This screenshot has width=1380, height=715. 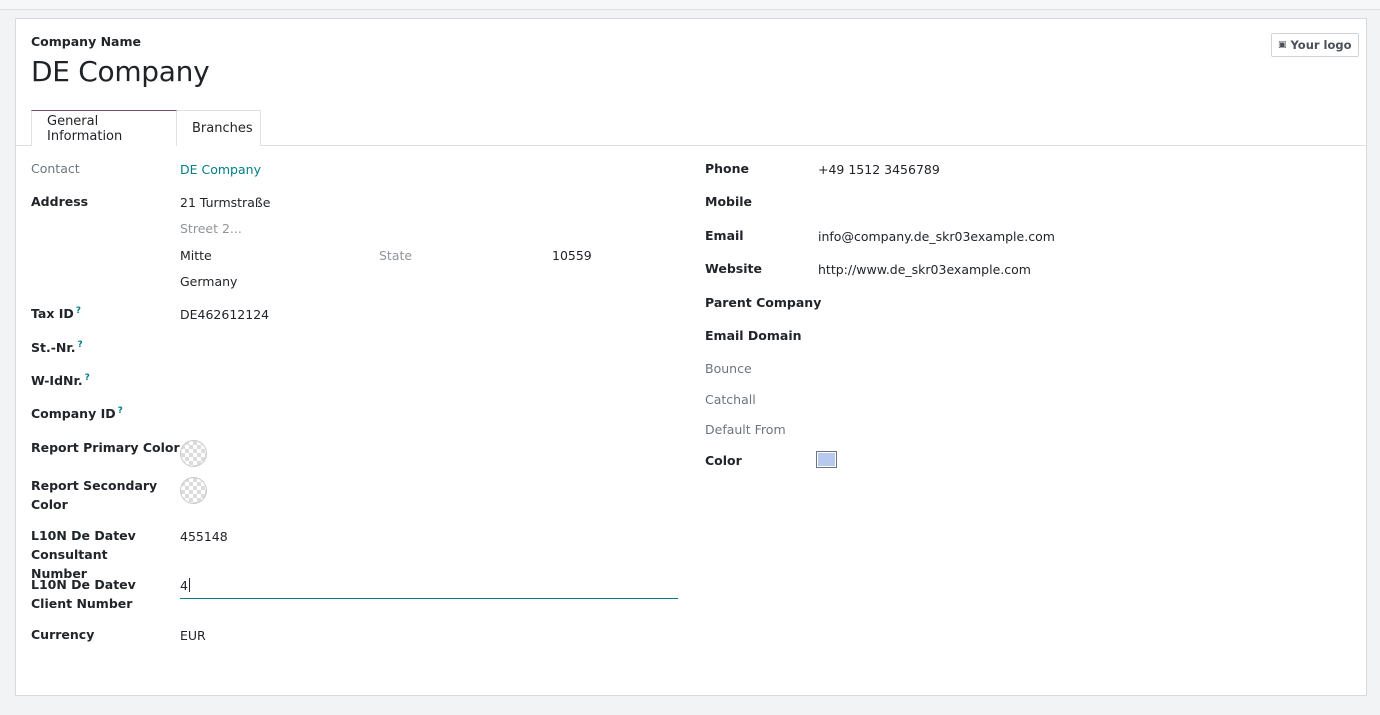 I want to click on currency-field: EUR, so click(x=193, y=635).